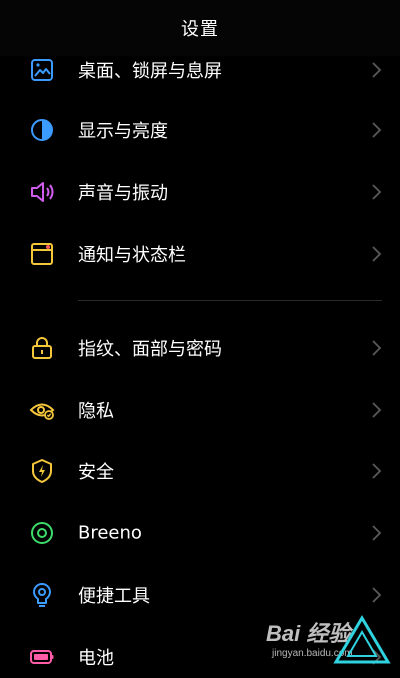 The height and width of the screenshot is (678, 400). What do you see at coordinates (42, 410) in the screenshot?
I see `privacy-eye-icon` at bounding box center [42, 410].